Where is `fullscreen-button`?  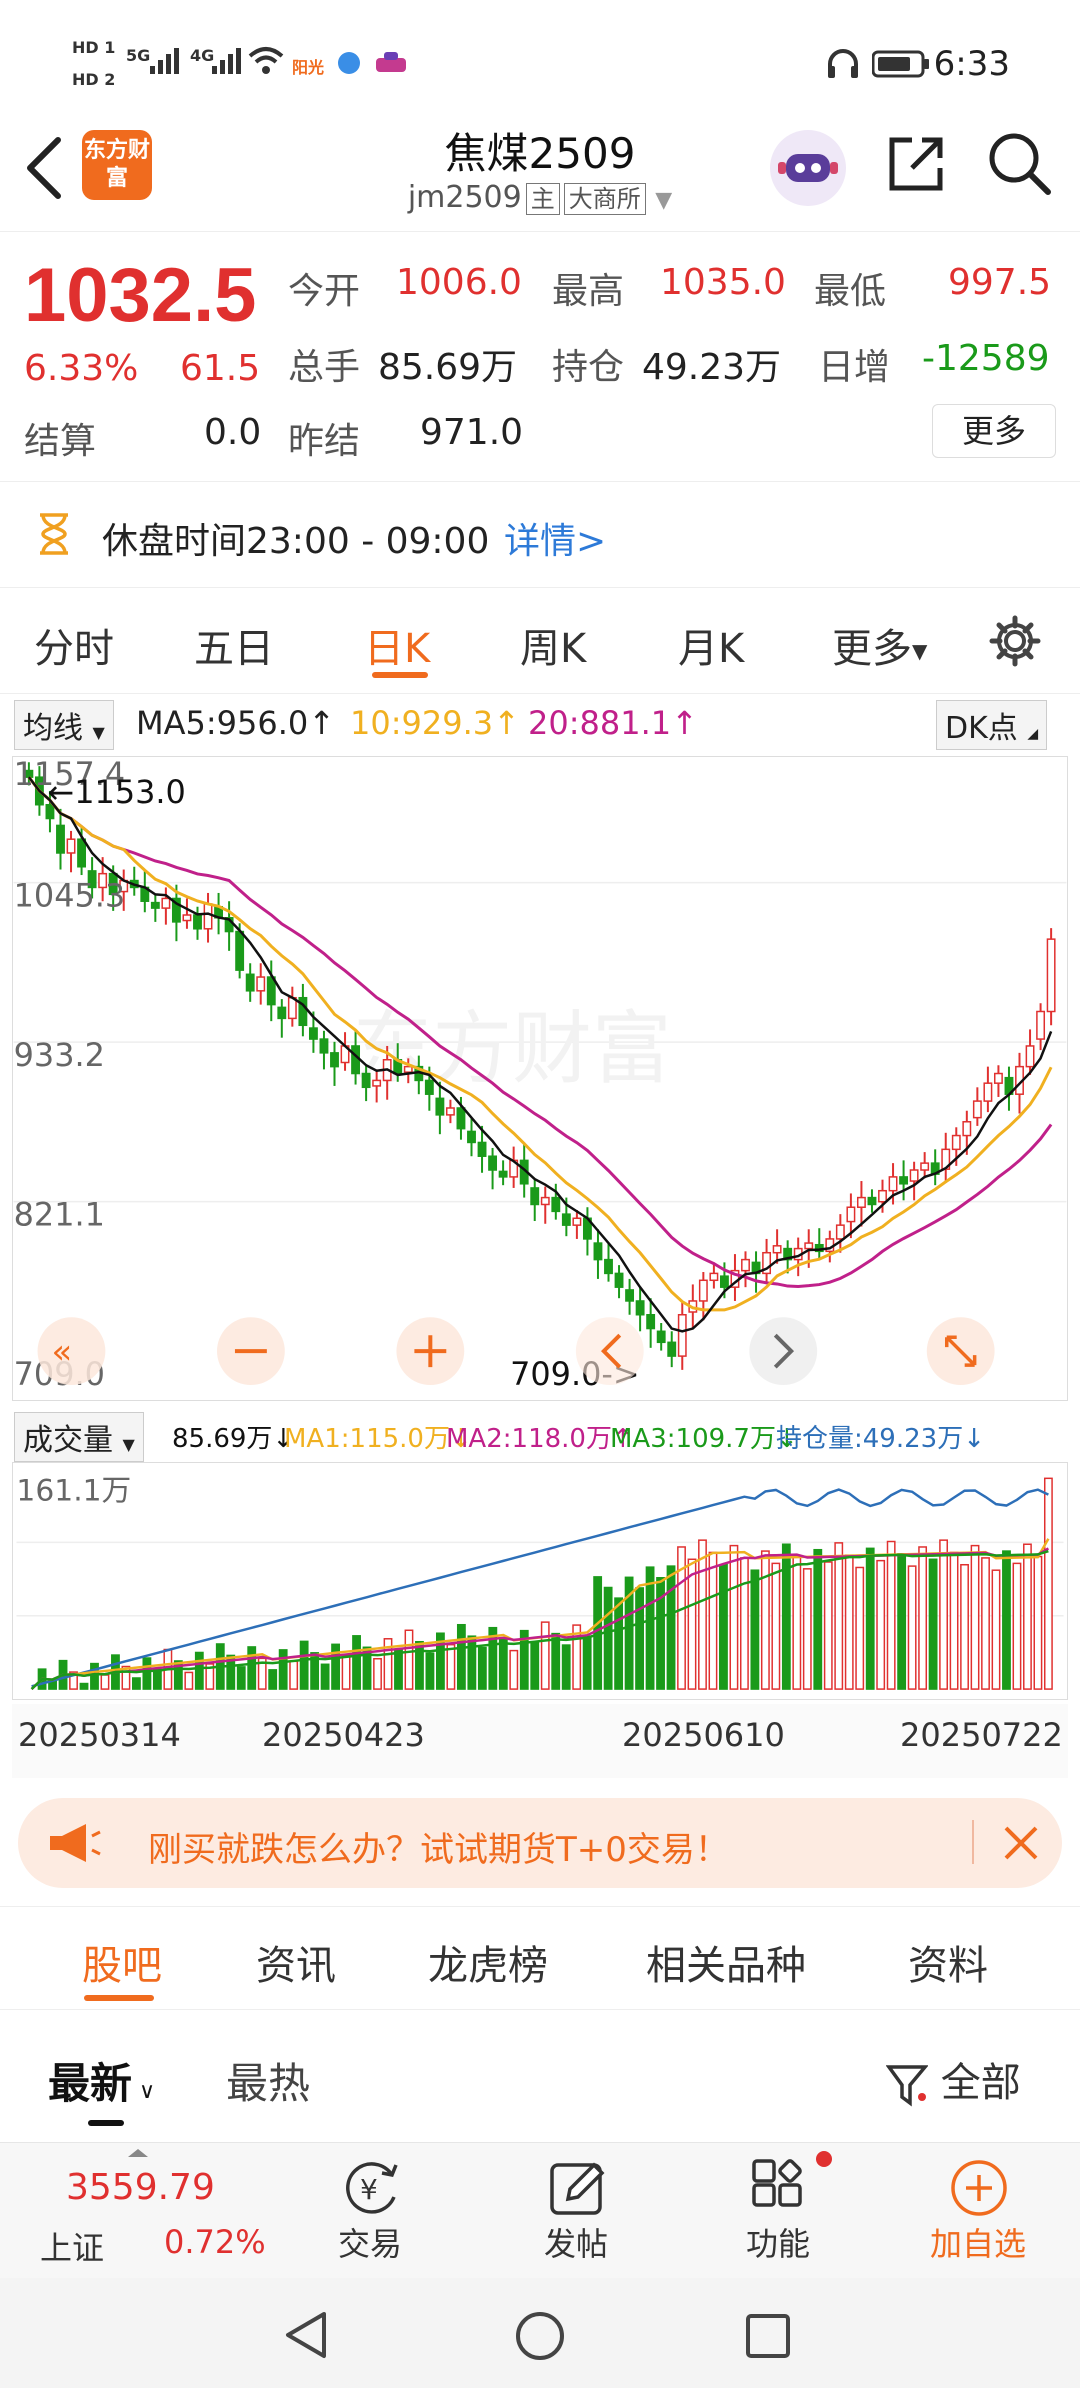
fullscreen-button is located at coordinates (960, 1351).